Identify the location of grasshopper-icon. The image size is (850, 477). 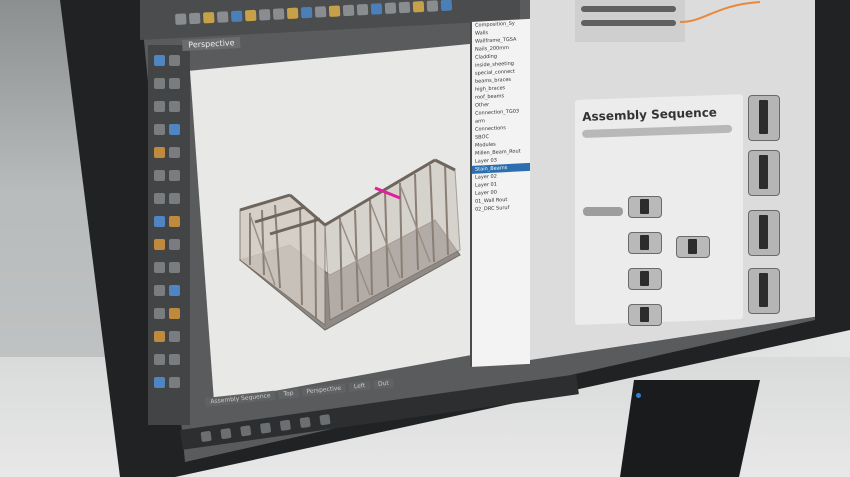
(446, 6).